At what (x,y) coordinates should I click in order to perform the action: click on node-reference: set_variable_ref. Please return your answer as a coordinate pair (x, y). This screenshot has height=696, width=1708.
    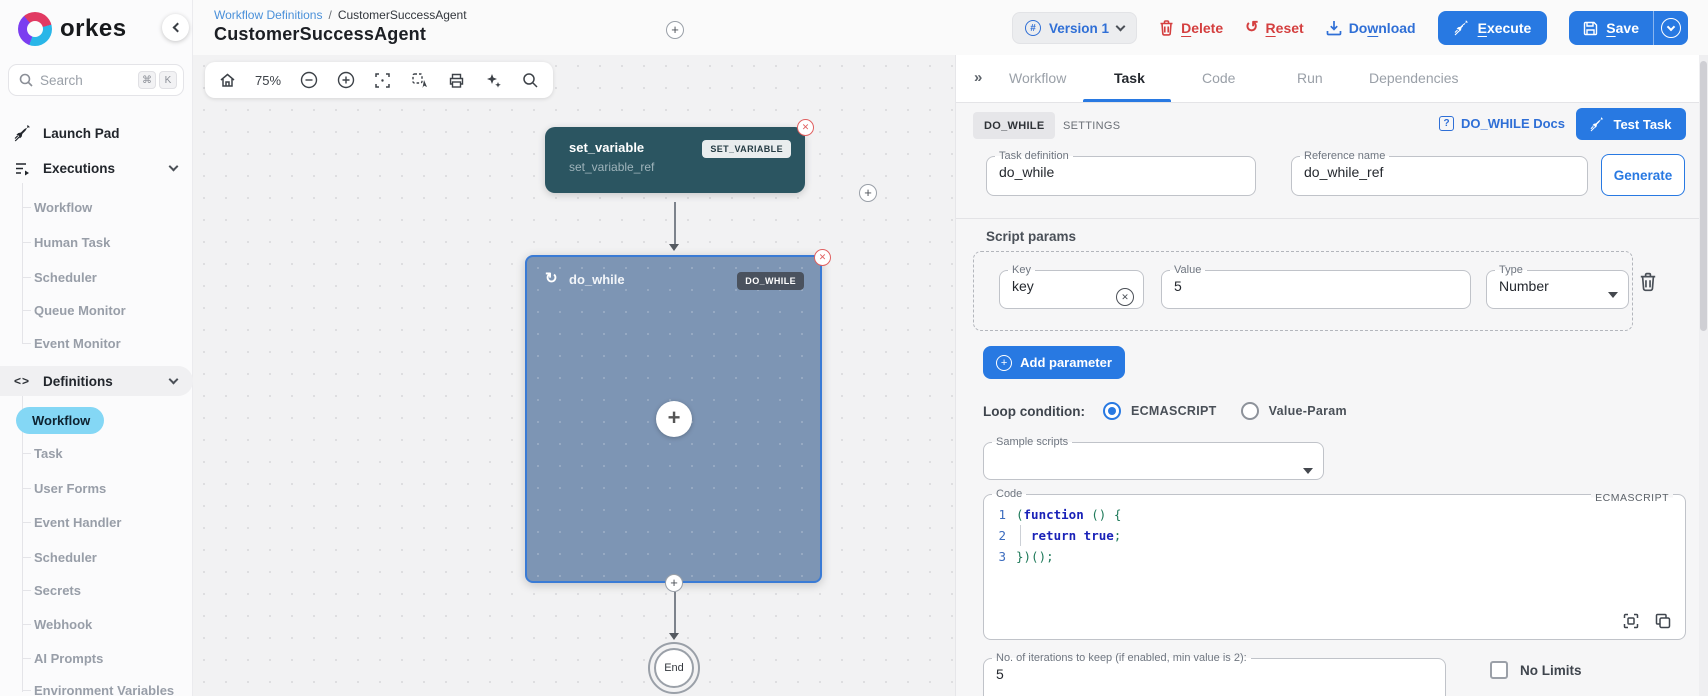
    Looking at the image, I should click on (612, 167).